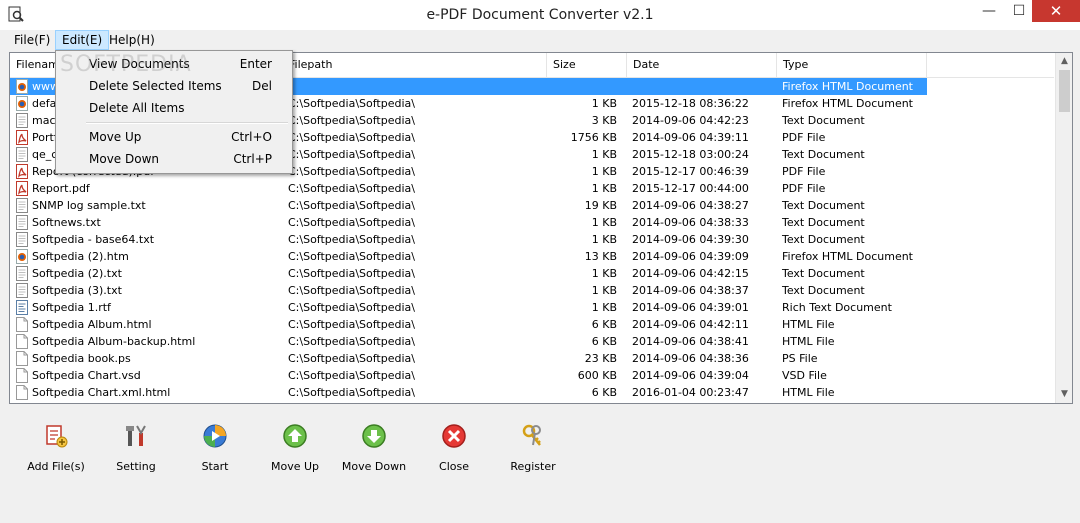 The image size is (1080, 523). Describe the element at coordinates (804, 375) in the screenshot. I see `type-cell: VSD File` at that location.